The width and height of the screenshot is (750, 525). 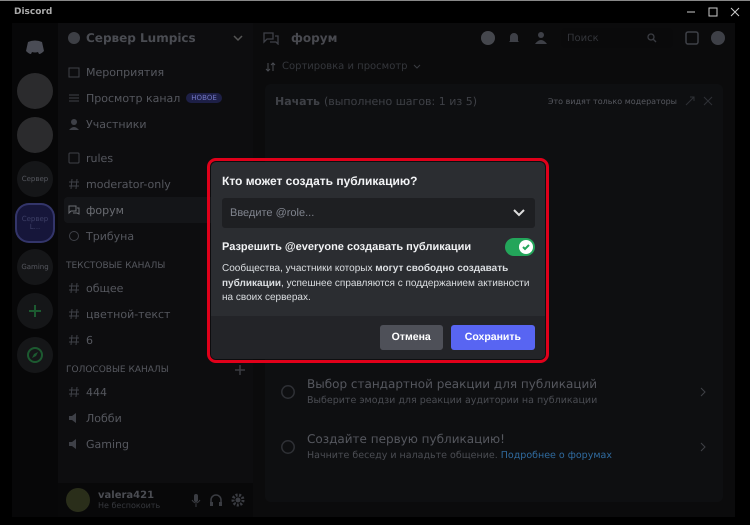 What do you see at coordinates (713, 12) in the screenshot?
I see `maximize-icon` at bounding box center [713, 12].